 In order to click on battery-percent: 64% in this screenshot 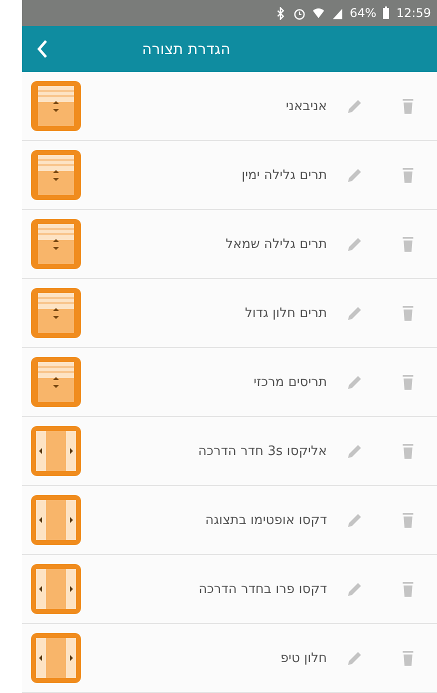, I will do `click(363, 13)`.